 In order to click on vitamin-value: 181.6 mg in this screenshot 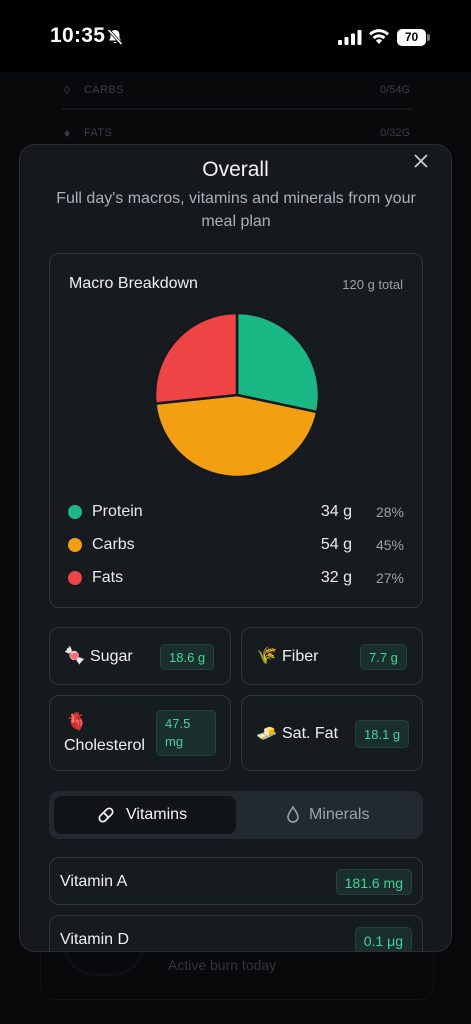, I will do `click(373, 882)`.